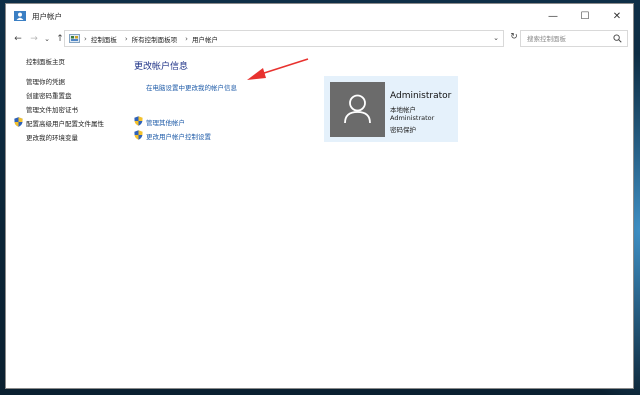 The image size is (640, 395). Describe the element at coordinates (553, 16) in the screenshot. I see `minimize-button: —` at that location.